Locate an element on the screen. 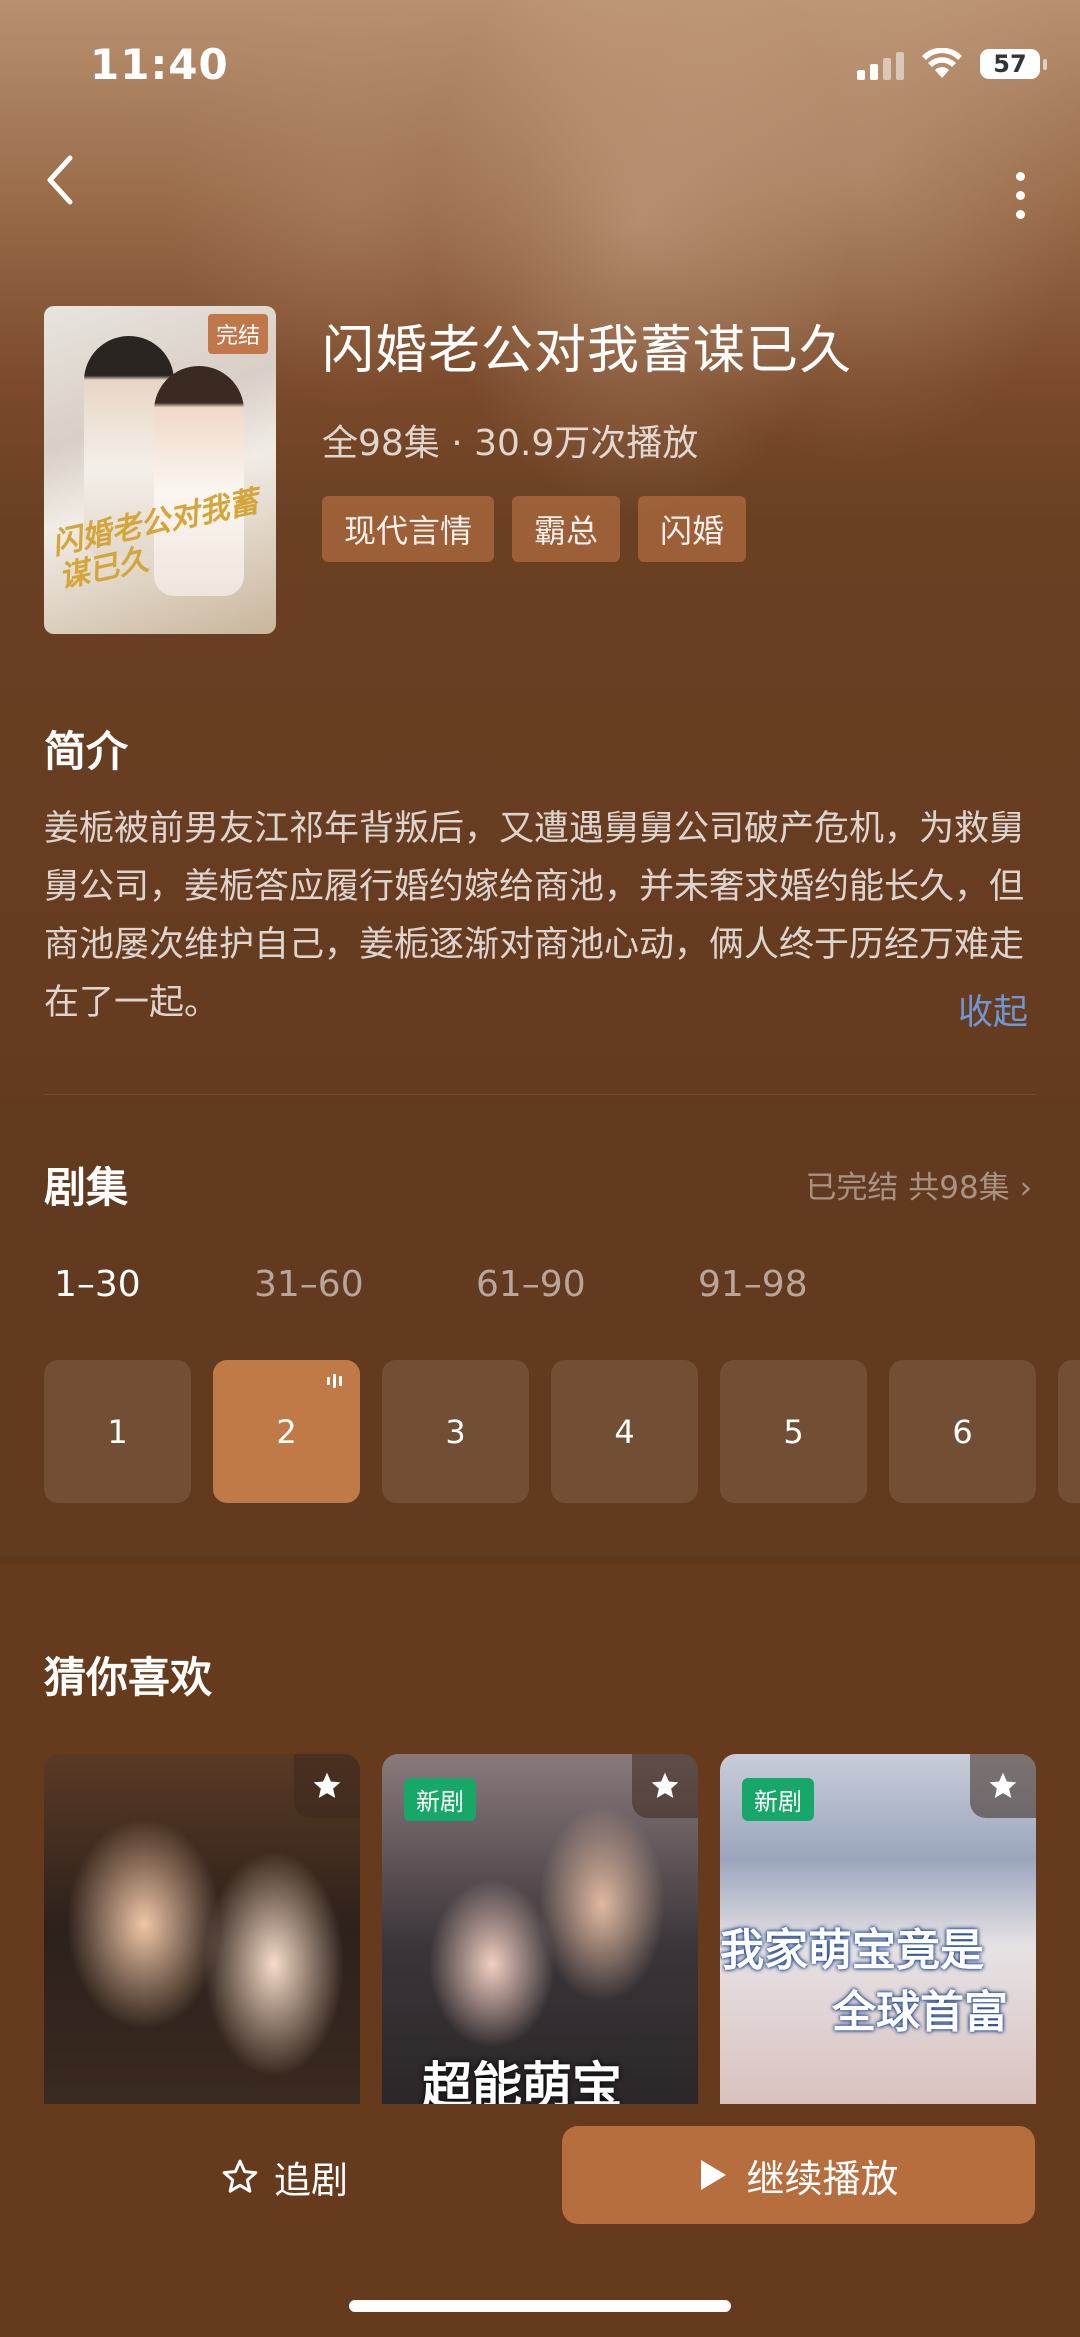  battery-icon: 57 is located at coordinates (1013, 64).